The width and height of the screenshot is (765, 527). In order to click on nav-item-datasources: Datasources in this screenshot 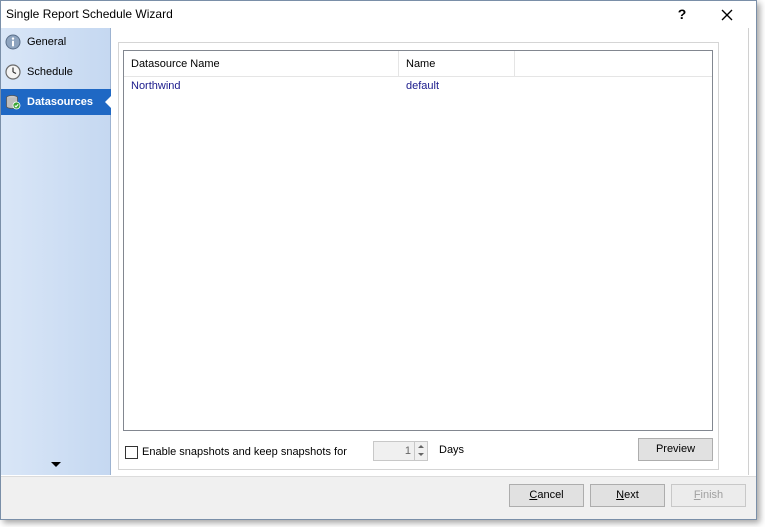, I will do `click(56, 102)`.